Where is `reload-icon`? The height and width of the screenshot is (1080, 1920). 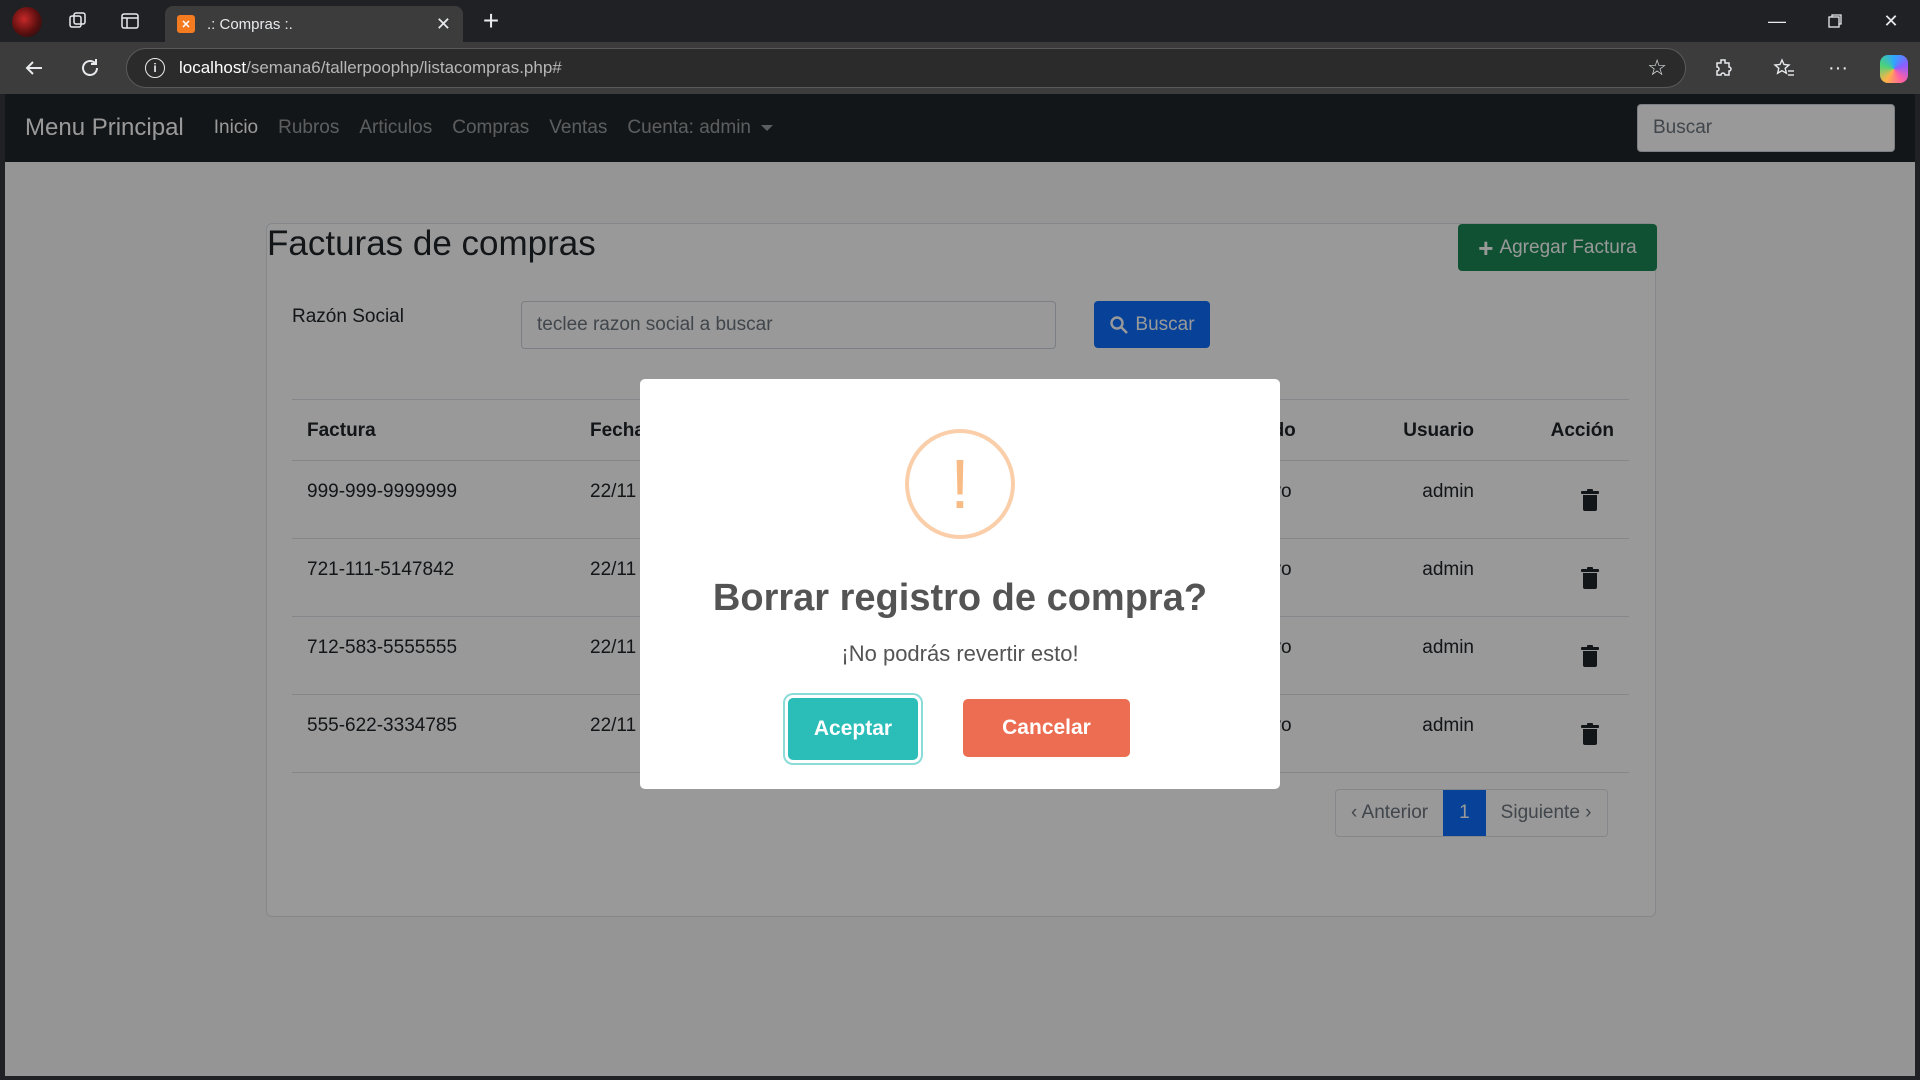 reload-icon is located at coordinates (90, 68).